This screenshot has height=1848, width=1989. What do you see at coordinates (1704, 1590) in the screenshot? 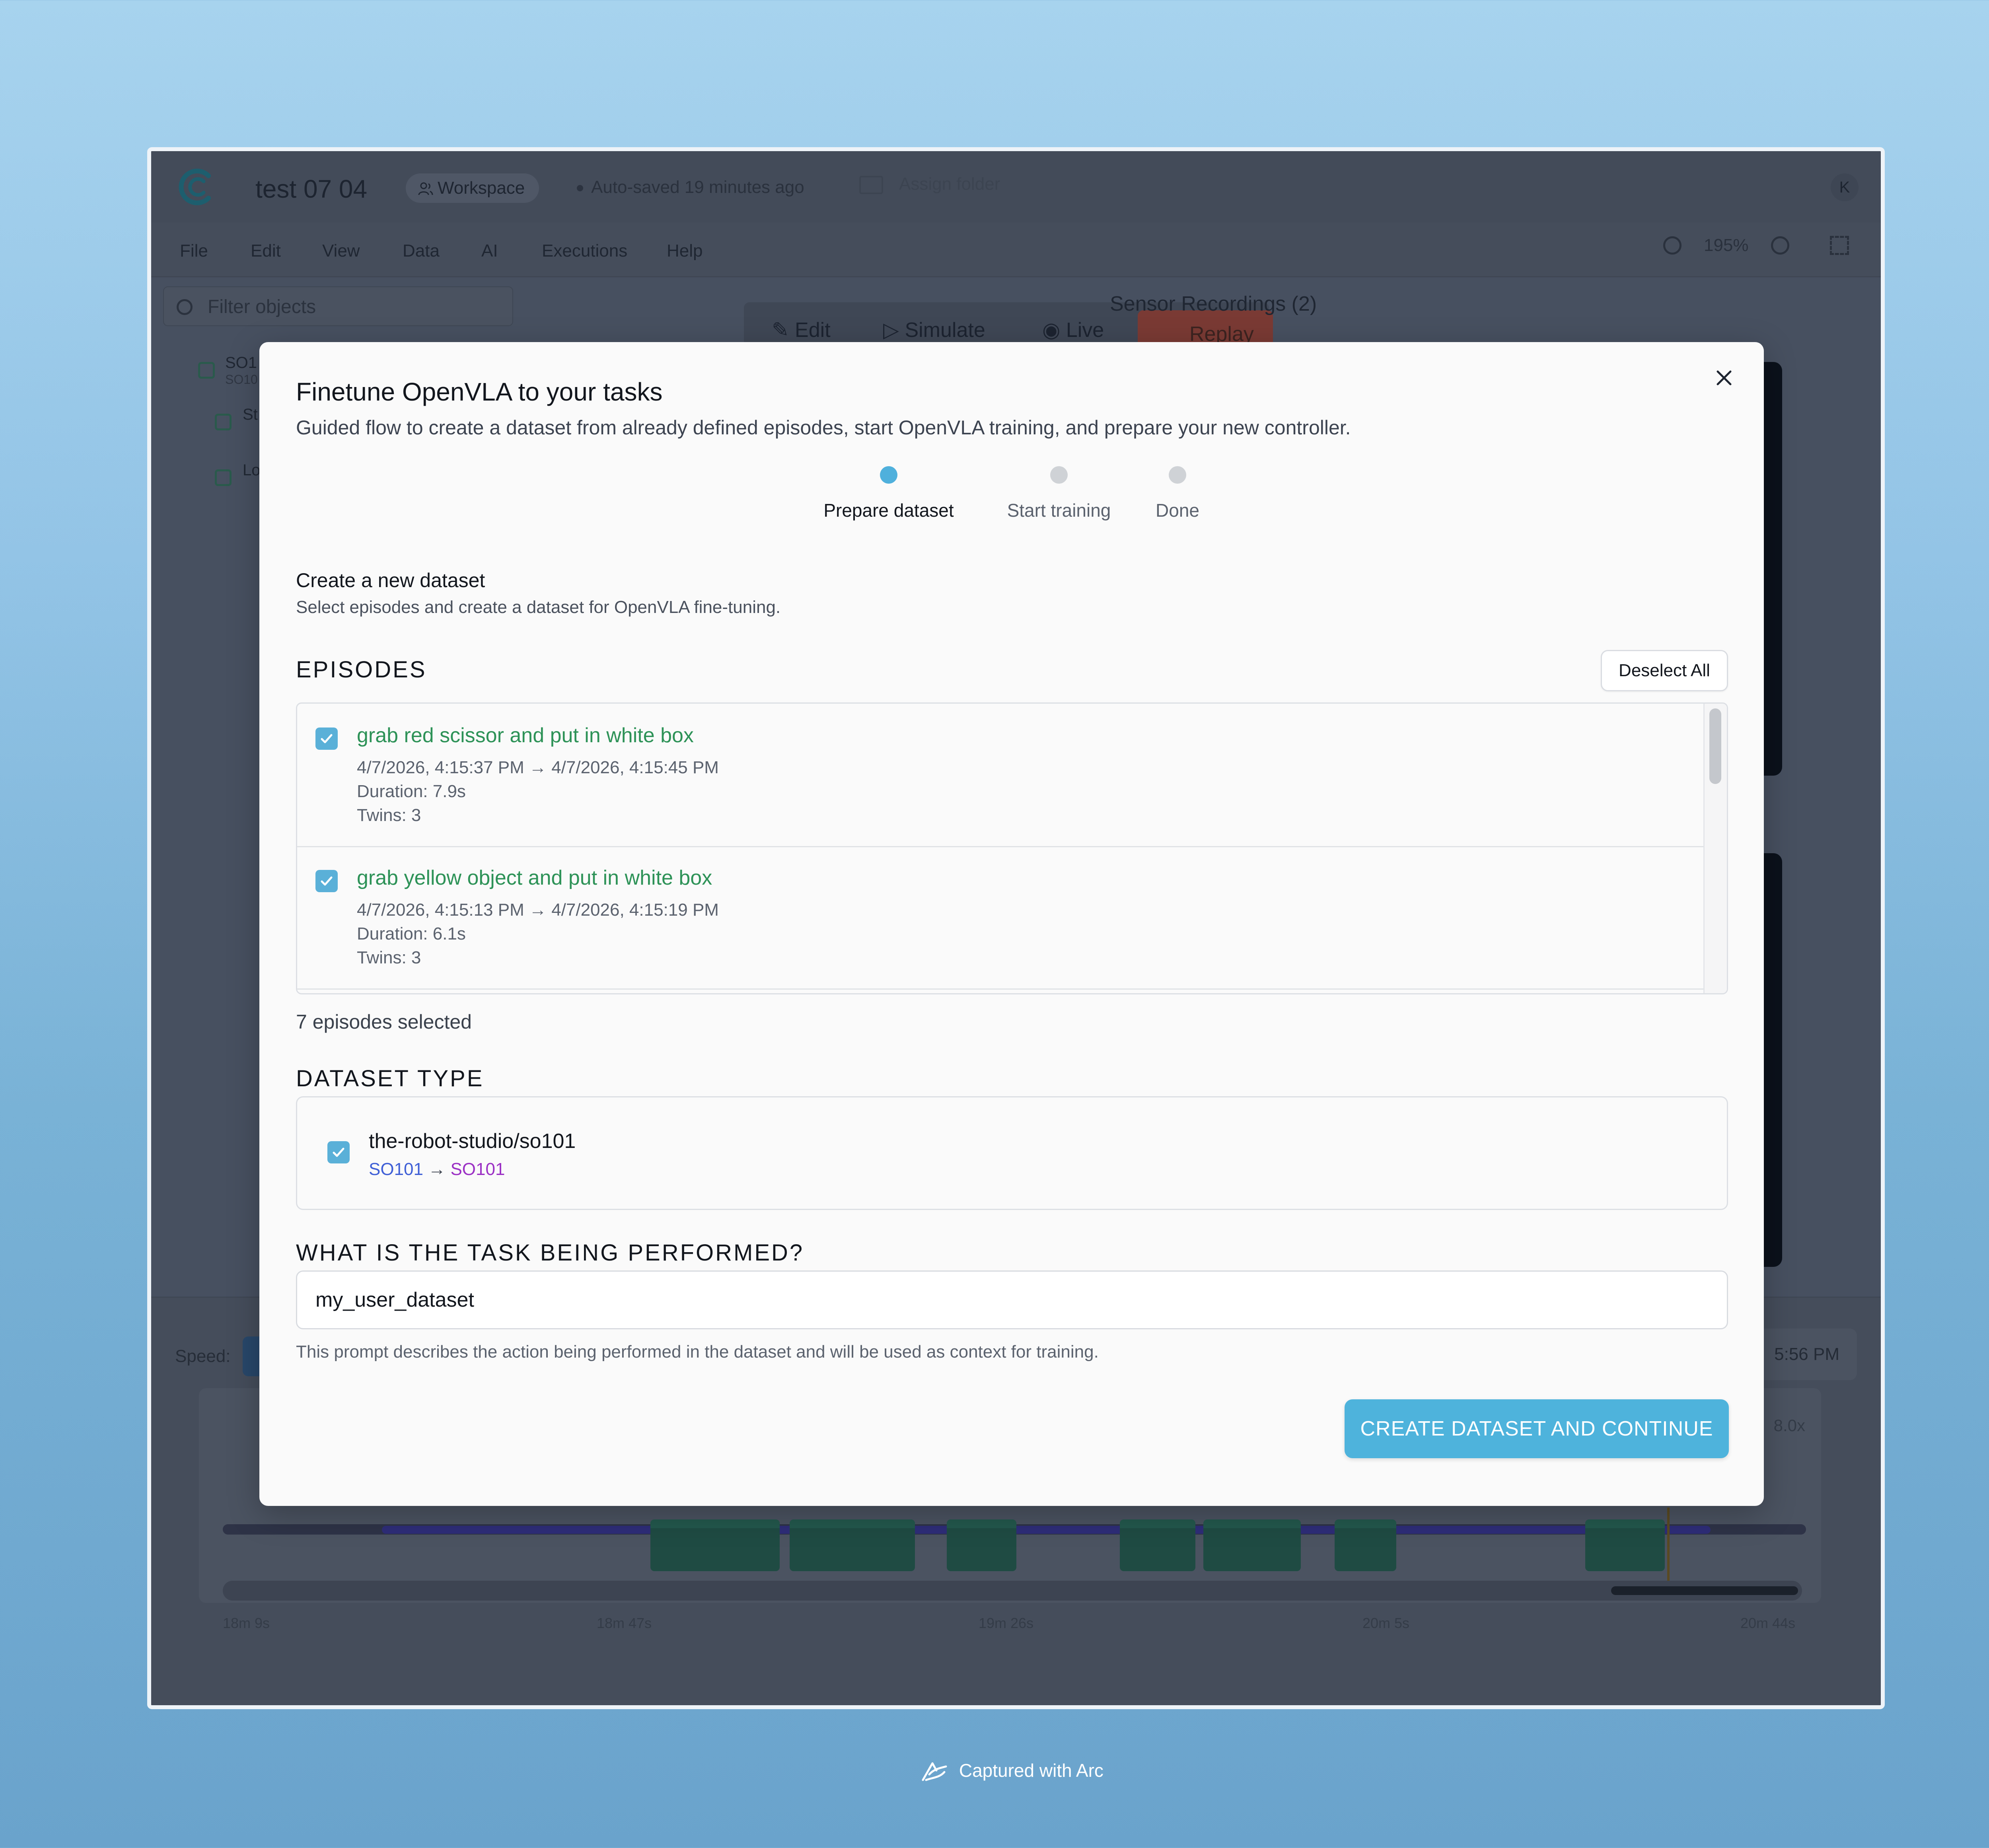
I see `timeline-scroll-thumb` at bounding box center [1704, 1590].